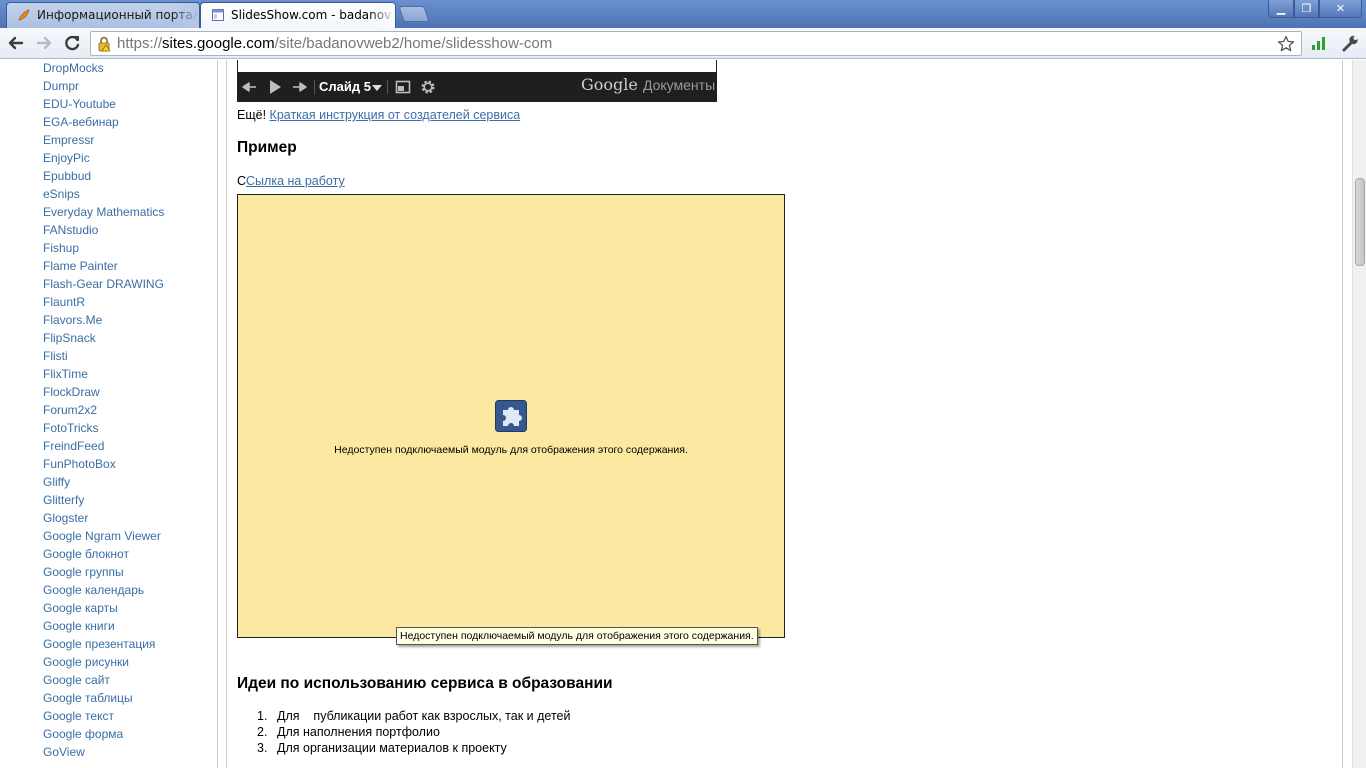 This screenshot has width=1366, height=768. I want to click on wrench-icon, so click(1350, 43).